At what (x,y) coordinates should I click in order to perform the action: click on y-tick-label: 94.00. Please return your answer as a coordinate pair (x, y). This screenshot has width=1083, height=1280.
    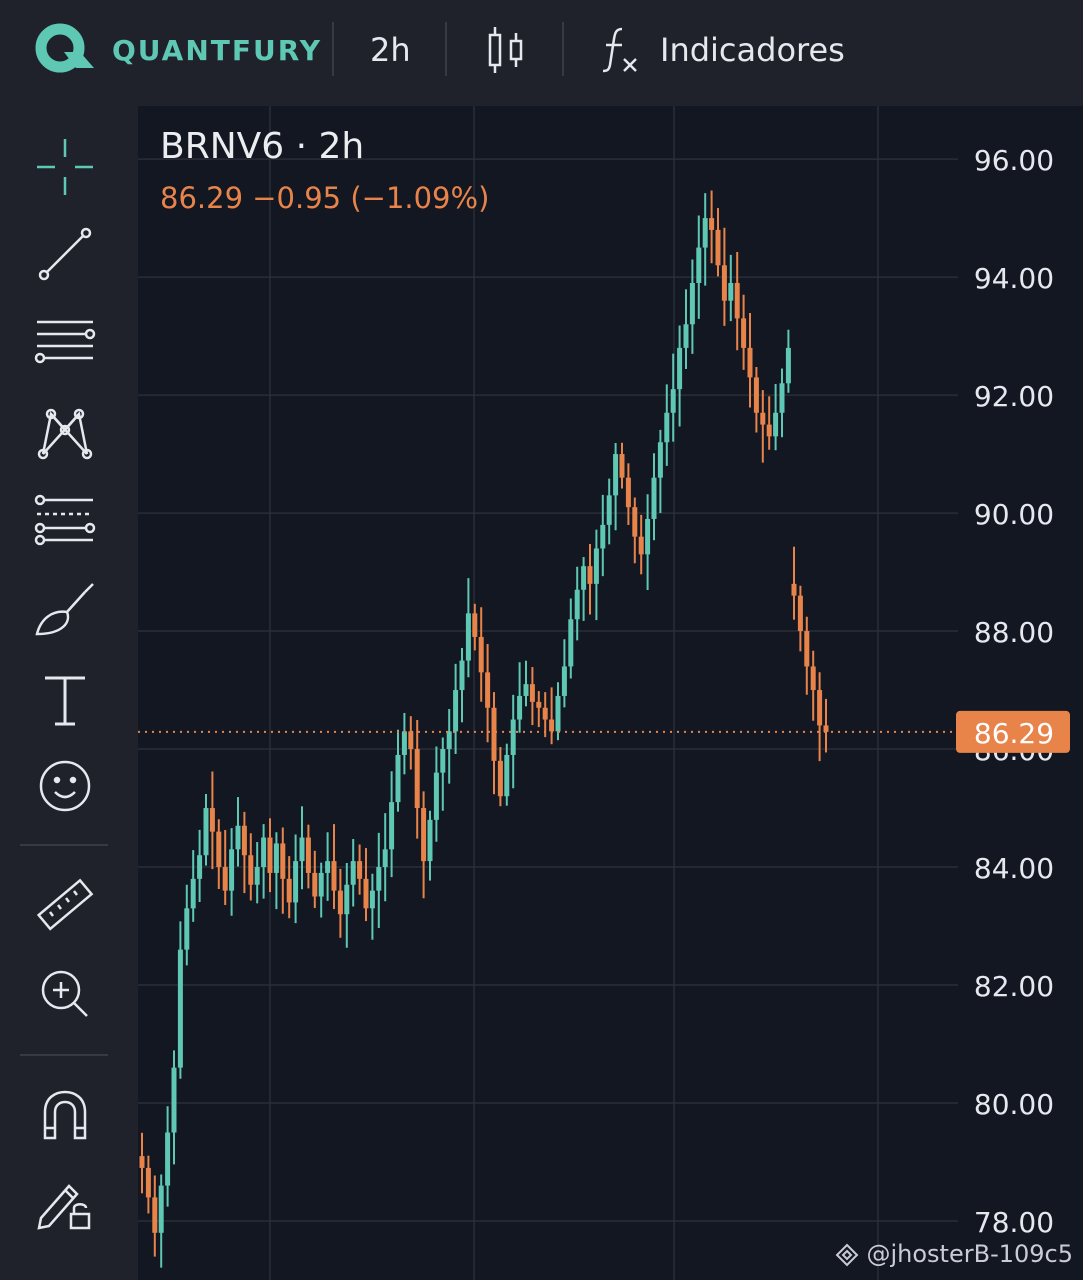
    Looking at the image, I should click on (1014, 278).